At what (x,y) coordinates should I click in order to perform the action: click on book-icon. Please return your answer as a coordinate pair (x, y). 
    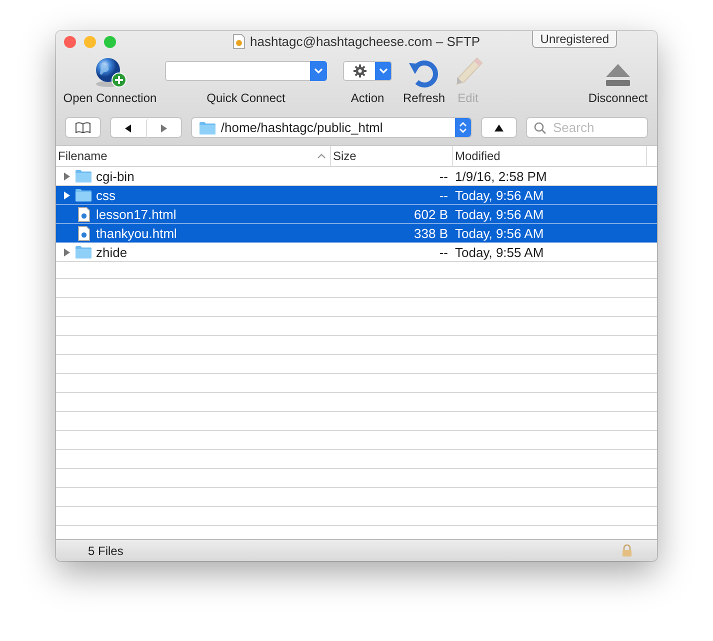
    Looking at the image, I should click on (82, 127).